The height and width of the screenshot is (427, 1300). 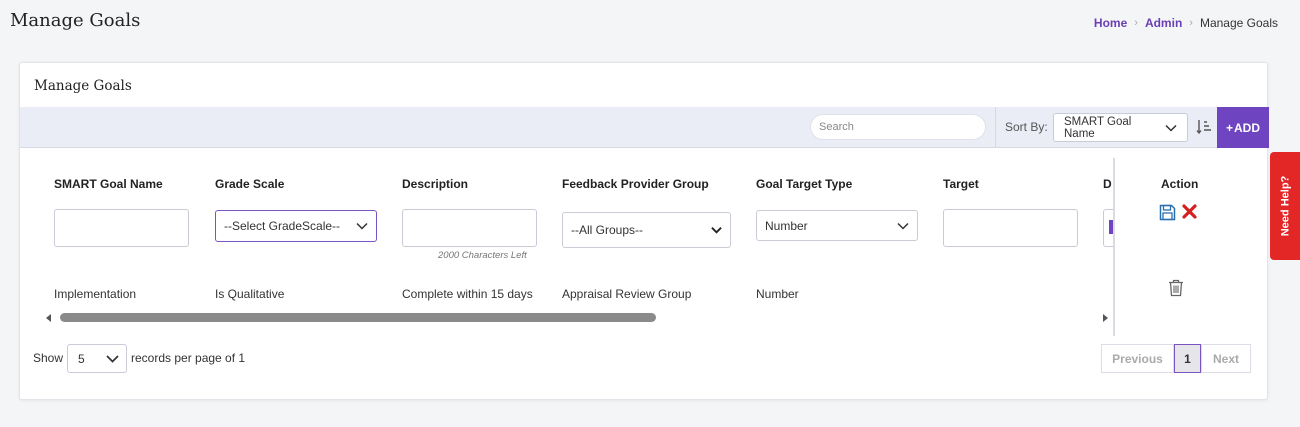 What do you see at coordinates (627, 294) in the screenshot?
I see `cell-feedback-provider-group: Appraisal Review Group` at bounding box center [627, 294].